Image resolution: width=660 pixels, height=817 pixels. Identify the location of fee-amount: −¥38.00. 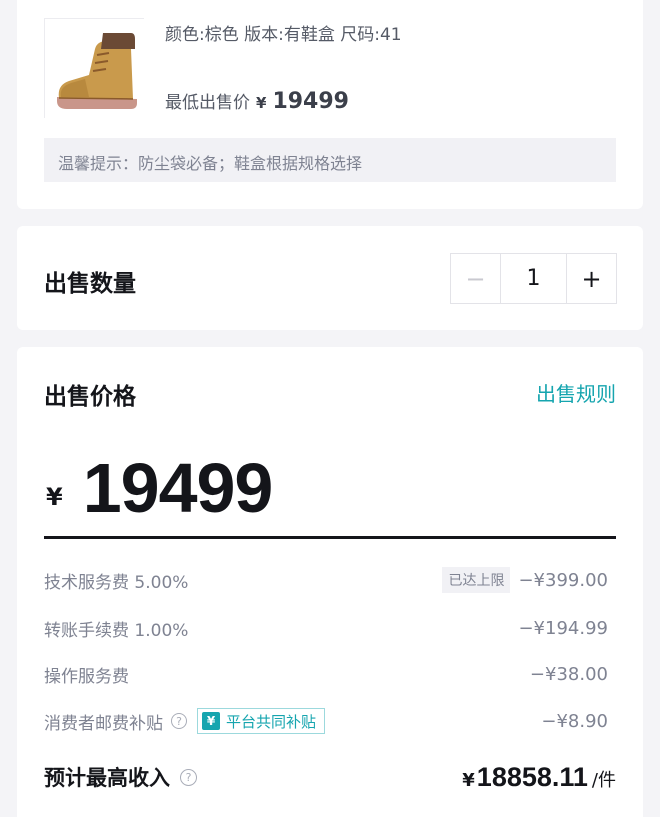
(568, 674).